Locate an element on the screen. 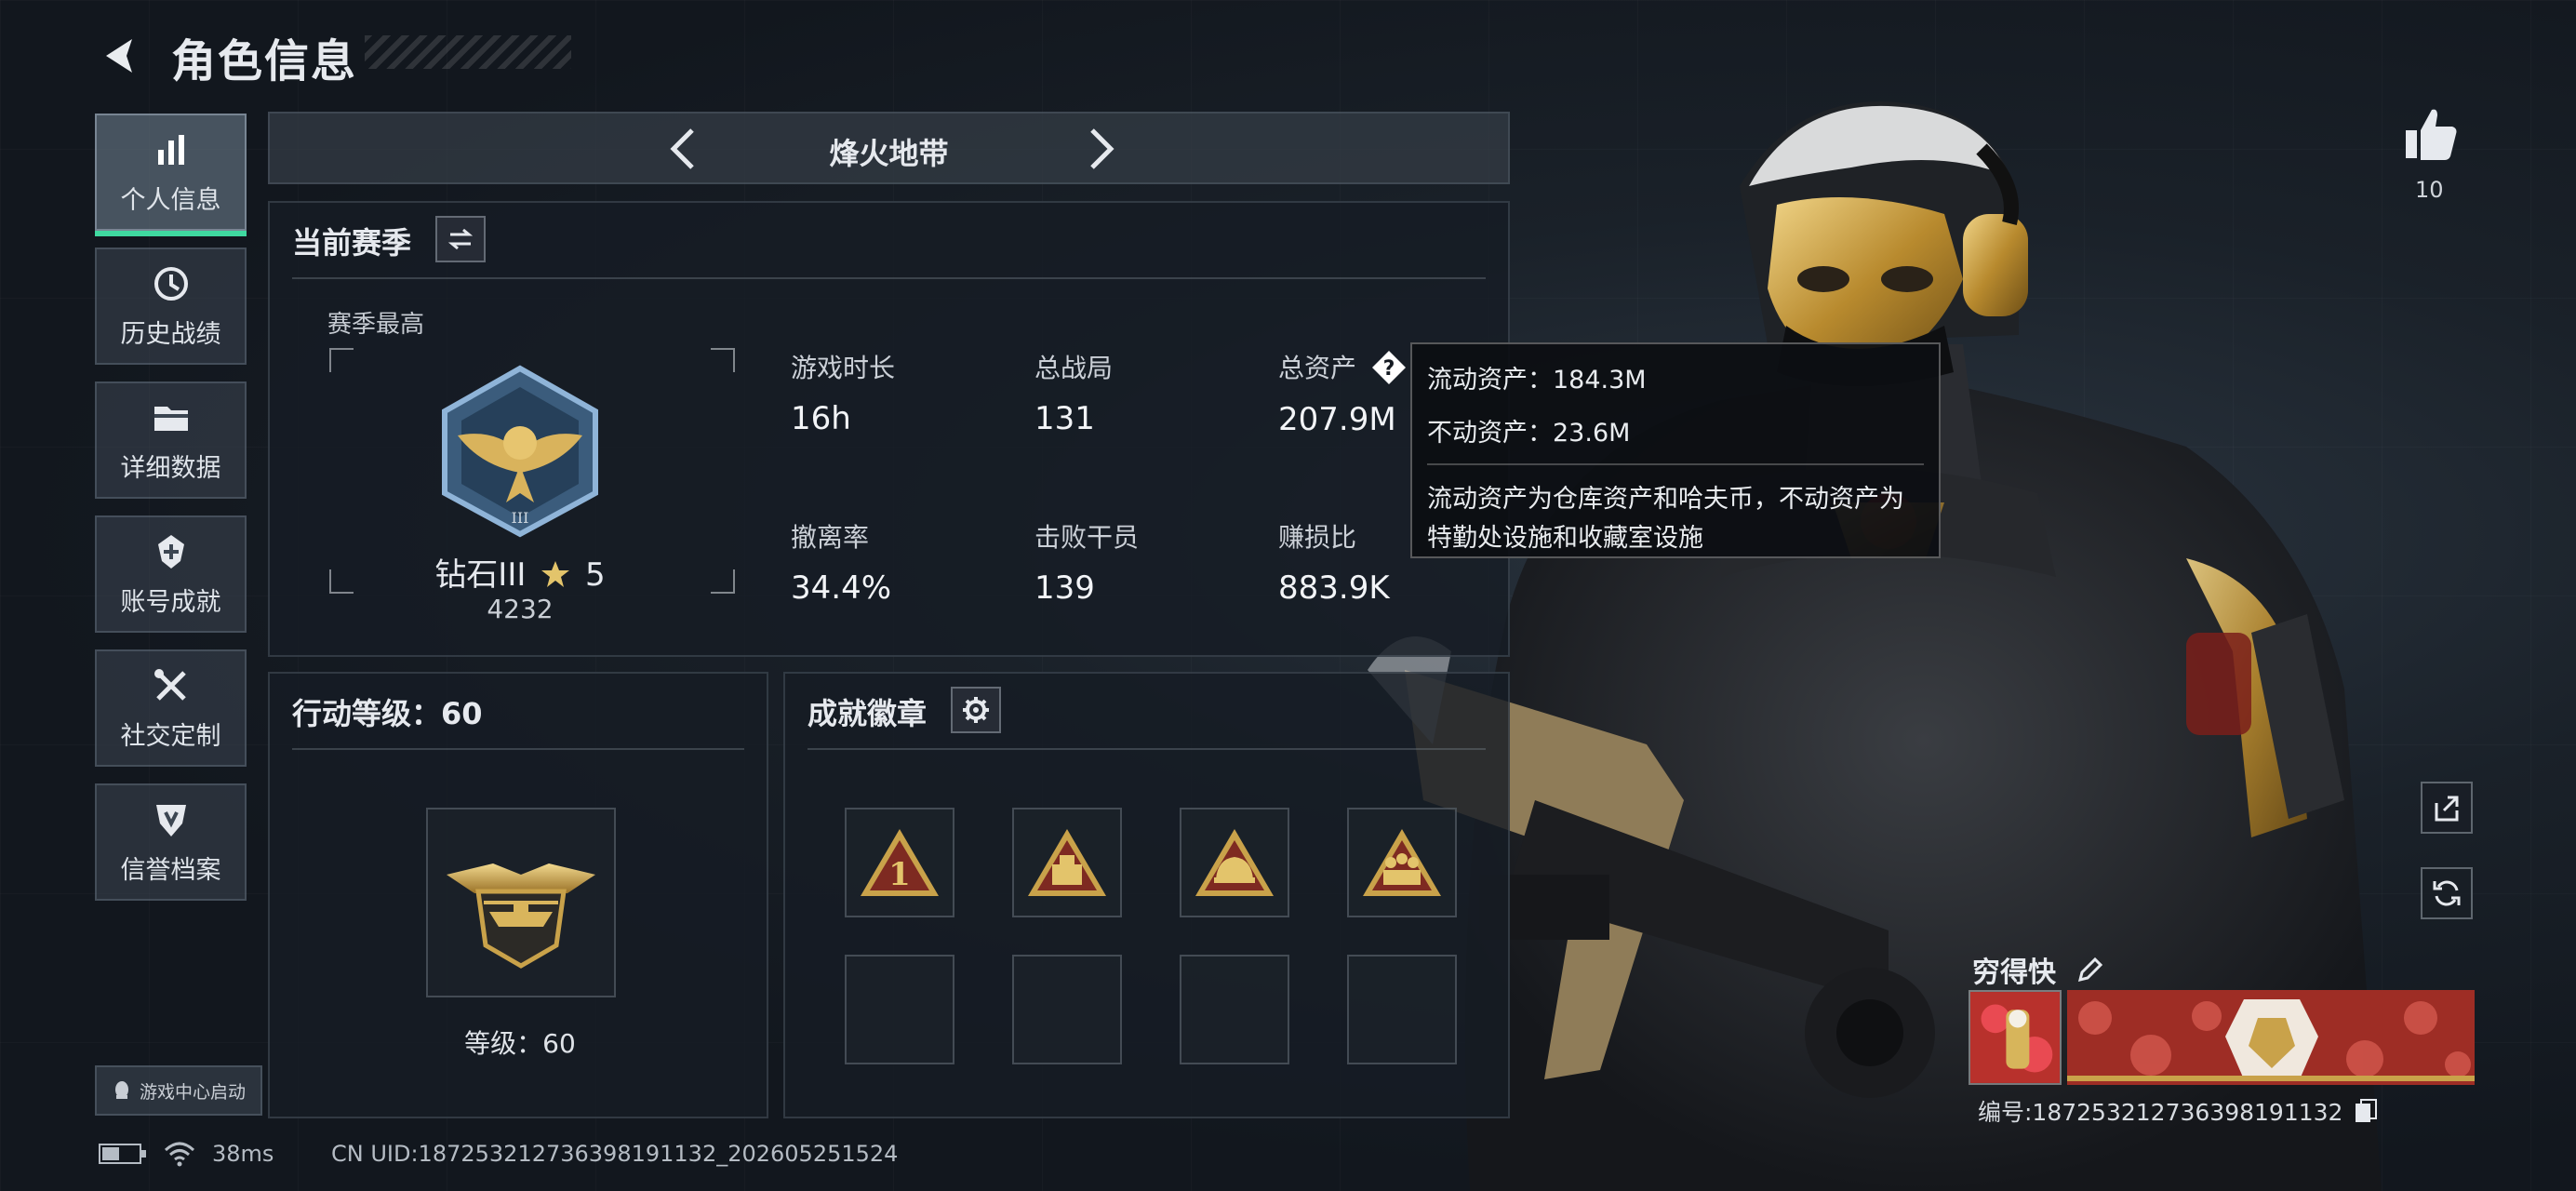  mode-selector: 烽火地带 is located at coordinates (889, 148).